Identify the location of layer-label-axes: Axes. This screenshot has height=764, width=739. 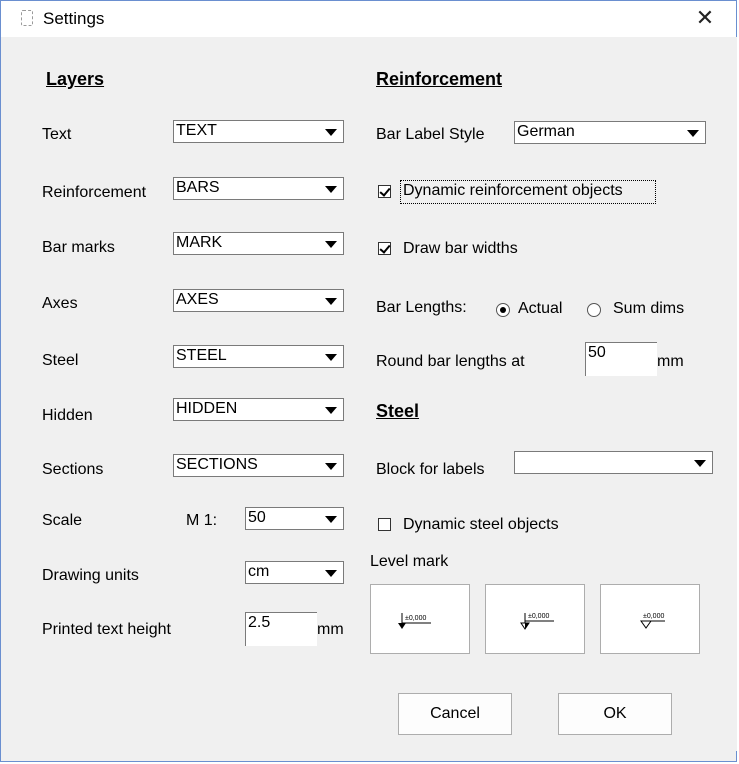
(60, 303).